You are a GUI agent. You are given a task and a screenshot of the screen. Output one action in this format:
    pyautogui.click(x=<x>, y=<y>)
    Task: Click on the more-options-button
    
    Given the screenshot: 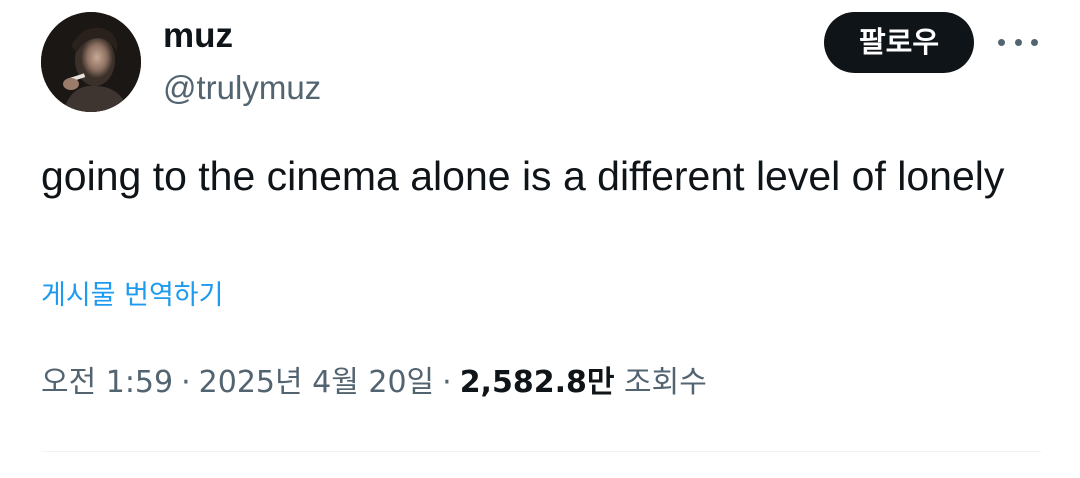 What is the action you would take?
    pyautogui.click(x=1018, y=42)
    